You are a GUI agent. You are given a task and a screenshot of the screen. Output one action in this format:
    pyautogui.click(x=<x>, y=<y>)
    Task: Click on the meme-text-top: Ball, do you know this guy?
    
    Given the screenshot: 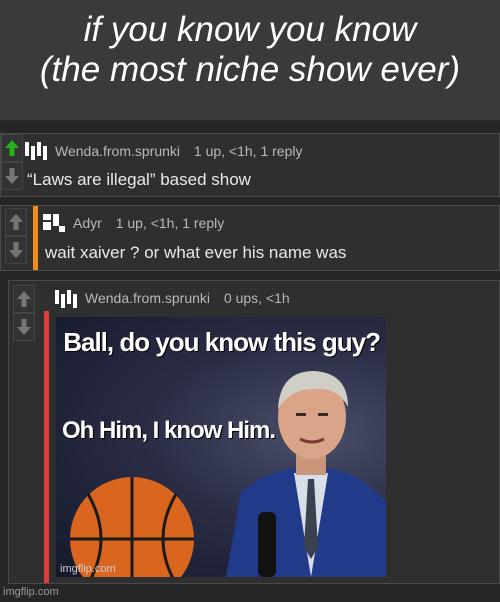 What is the action you would take?
    pyautogui.click(x=222, y=342)
    